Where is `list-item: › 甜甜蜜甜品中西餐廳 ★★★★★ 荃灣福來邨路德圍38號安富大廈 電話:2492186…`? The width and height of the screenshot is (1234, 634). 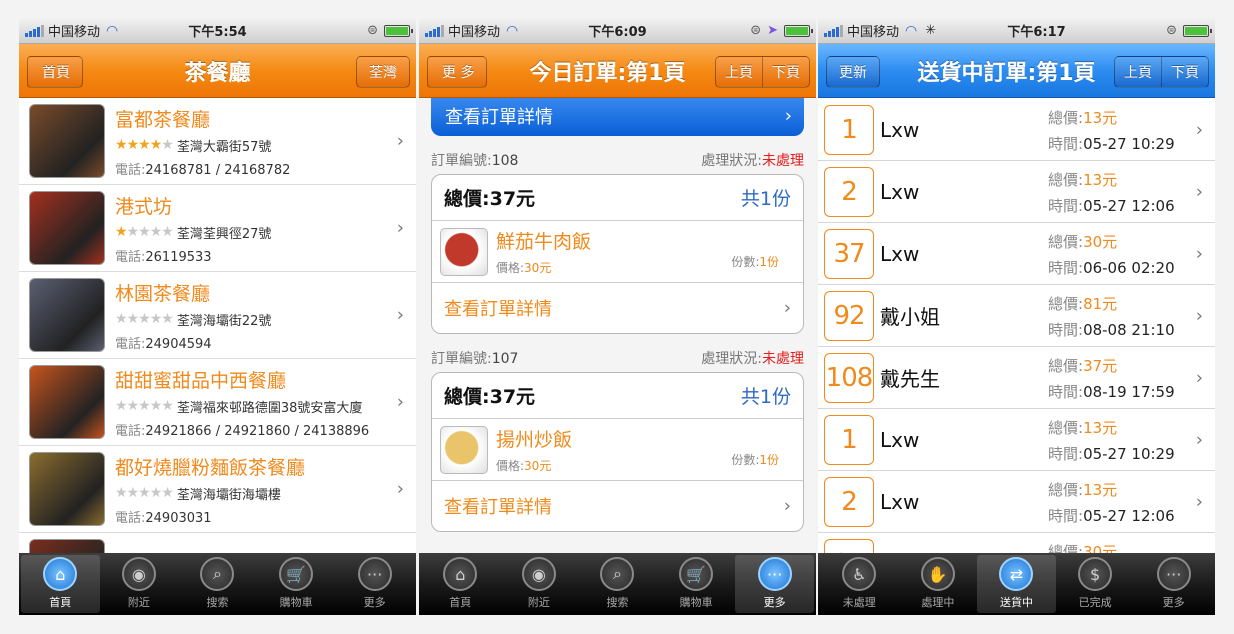 list-item: › 甜甜蜜甜品中西餐廳 ★★★★★ 荃灣福來邨路德圍38號安富大廈 電話:2492186… is located at coordinates (217, 402).